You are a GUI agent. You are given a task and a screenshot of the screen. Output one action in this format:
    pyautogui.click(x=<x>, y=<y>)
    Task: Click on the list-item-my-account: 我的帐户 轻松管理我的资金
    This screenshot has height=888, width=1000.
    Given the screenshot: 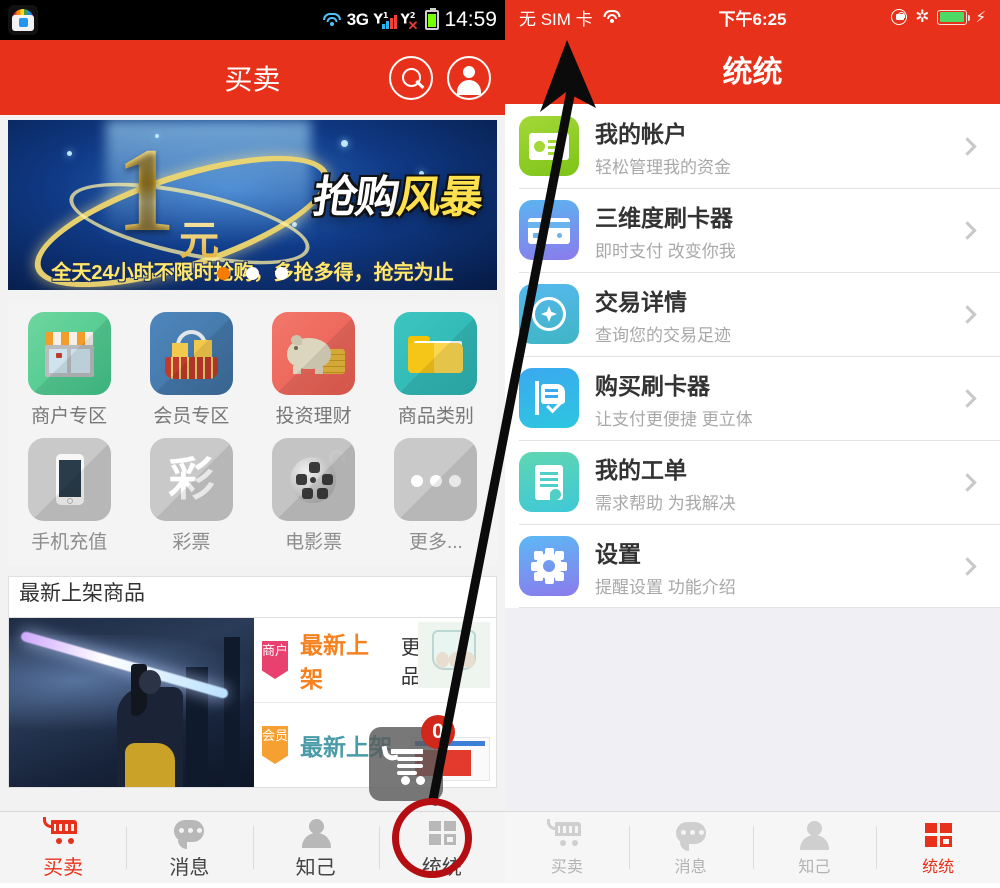 What is the action you would take?
    pyautogui.click(x=752, y=146)
    